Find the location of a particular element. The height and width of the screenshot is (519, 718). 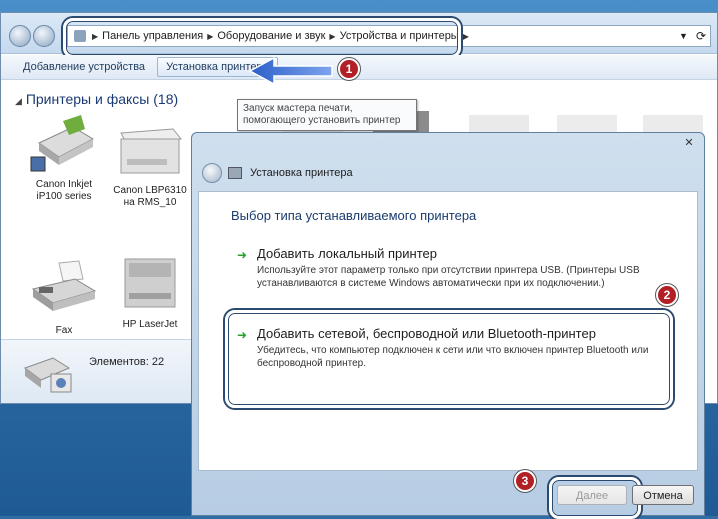

next-button: Далее is located at coordinates (592, 495).